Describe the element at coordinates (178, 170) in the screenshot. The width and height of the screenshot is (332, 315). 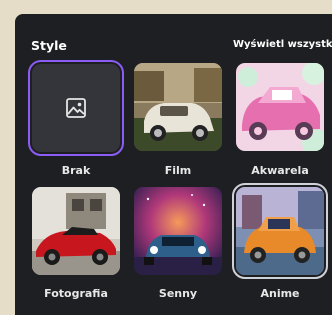
I see `style-label-film: Film` at that location.